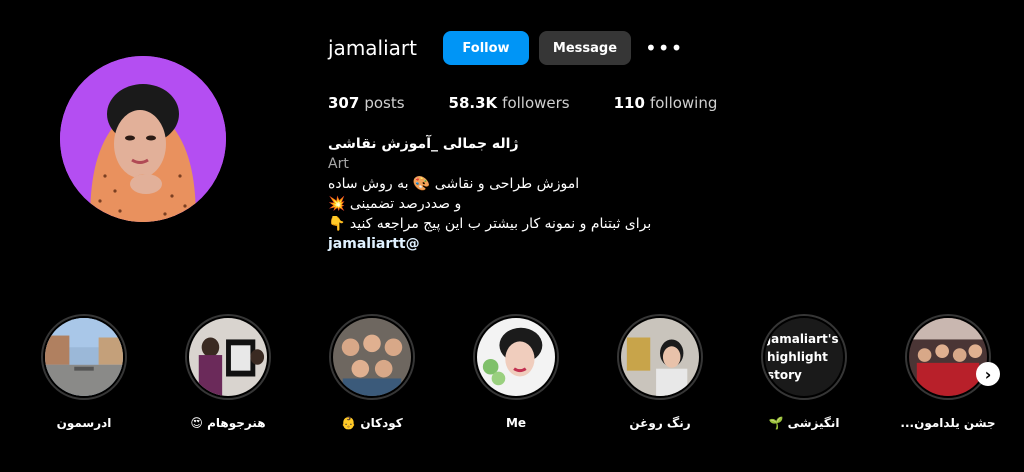 The image size is (1024, 472). I want to click on highlight-label: ادرسمون, so click(84, 423).